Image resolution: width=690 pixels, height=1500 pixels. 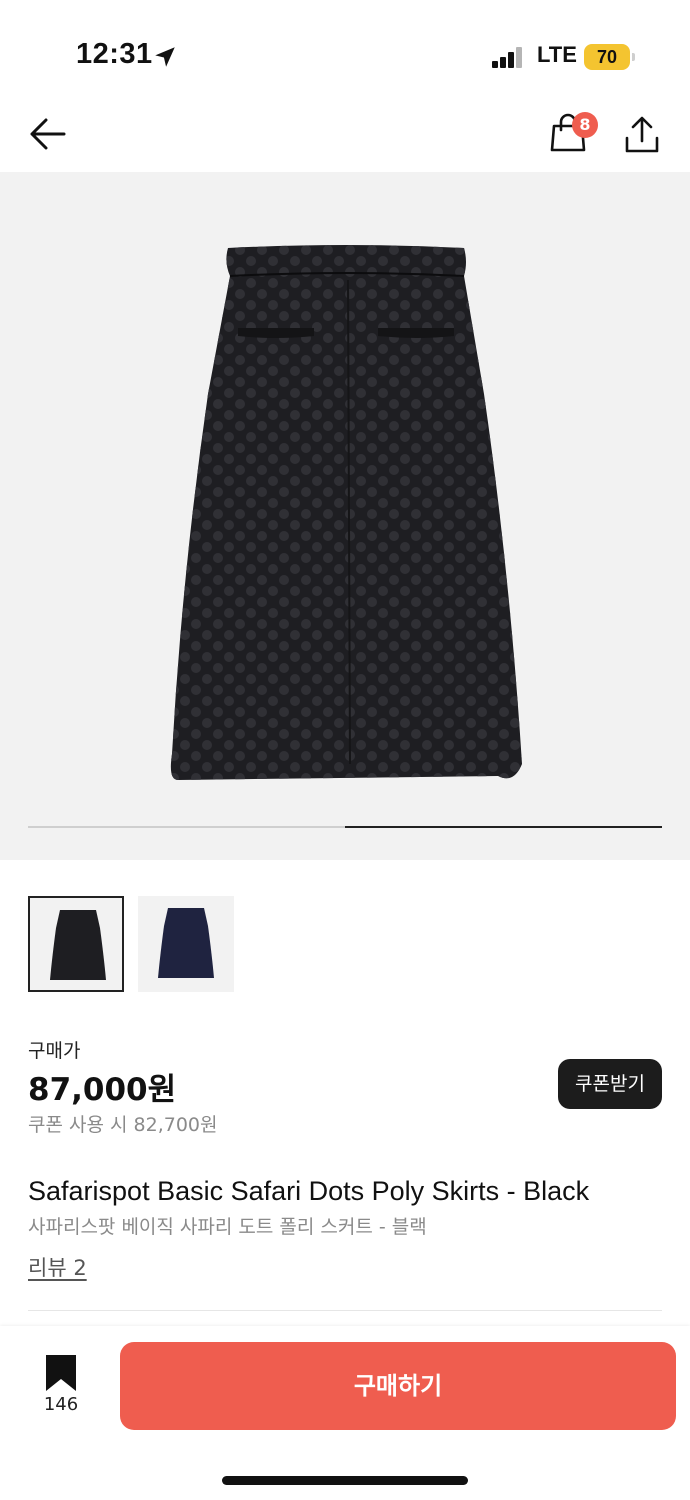 What do you see at coordinates (48, 134) in the screenshot?
I see `back-arrow-icon` at bounding box center [48, 134].